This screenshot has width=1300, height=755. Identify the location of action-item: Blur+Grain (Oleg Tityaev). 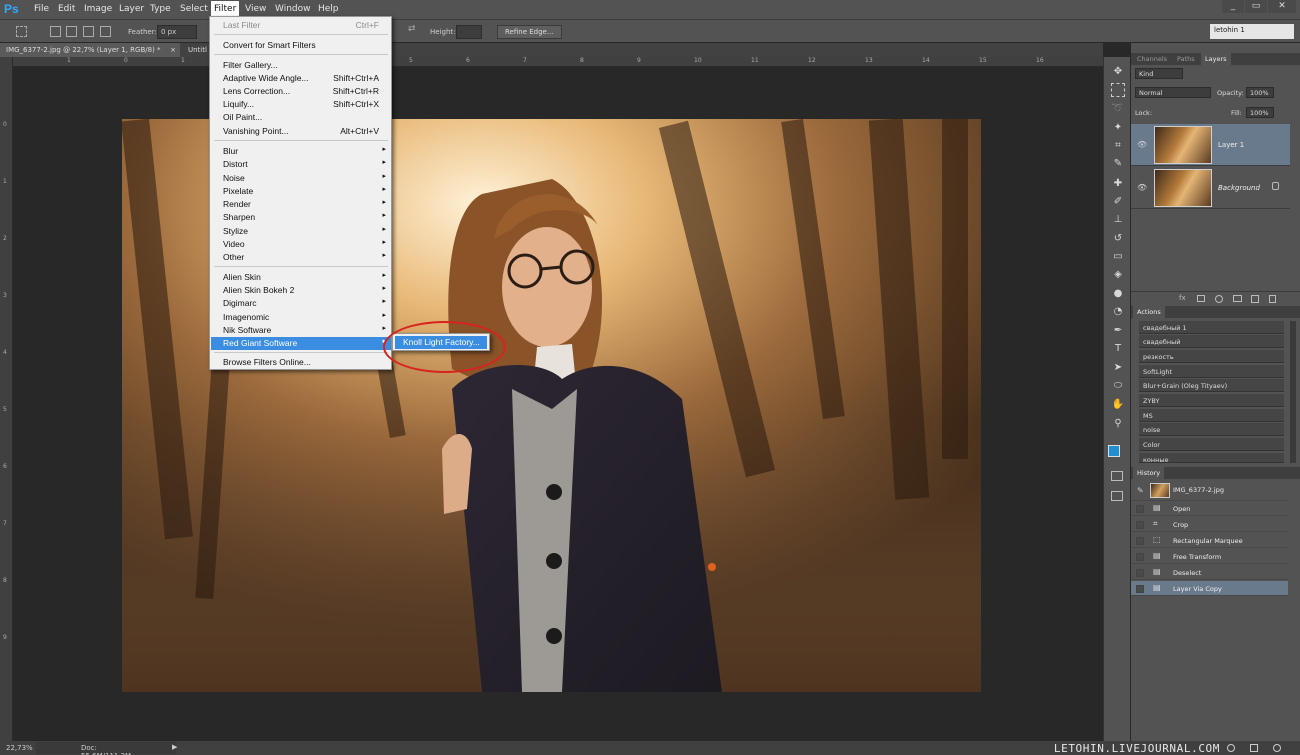
(1211, 385).